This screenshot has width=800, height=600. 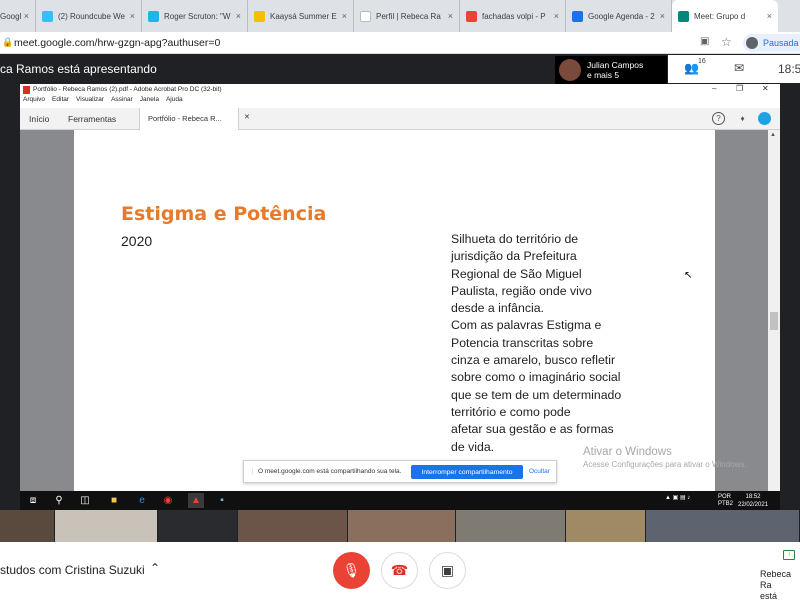 What do you see at coordinates (34, 99) in the screenshot?
I see `menu-item: Arquivo` at bounding box center [34, 99].